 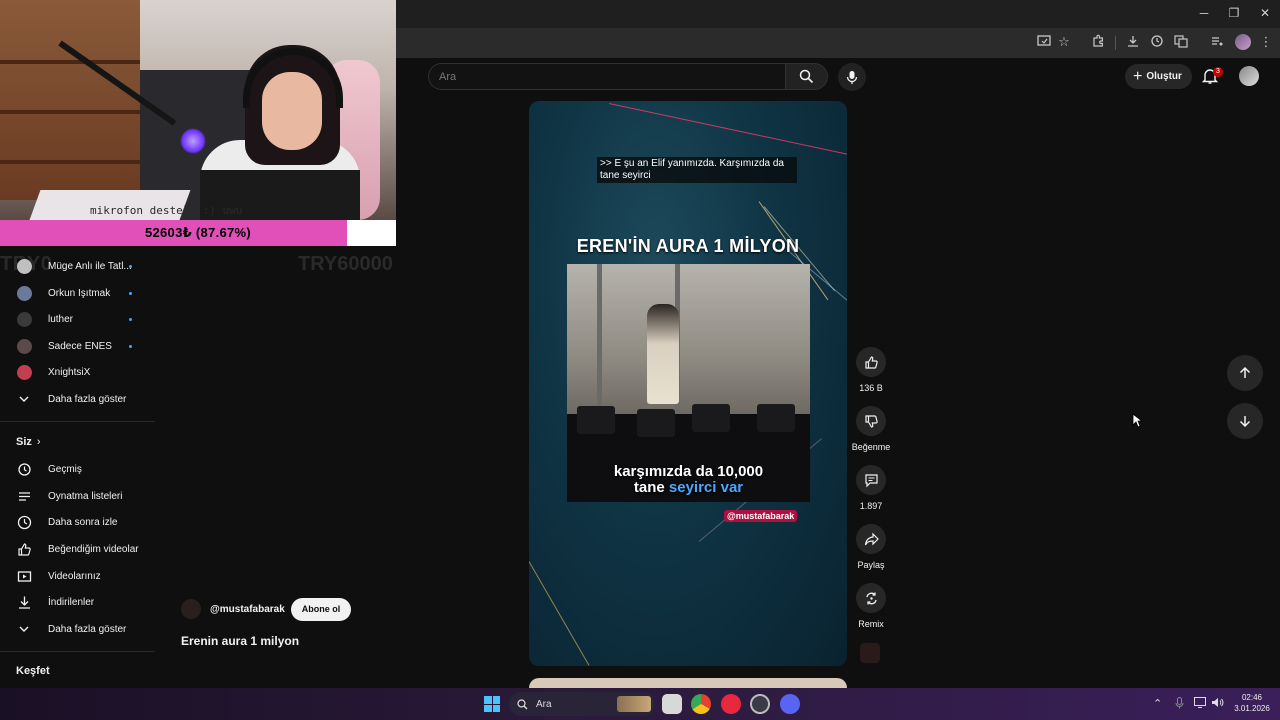 I want to click on channel-name: Sadece ENES, so click(x=80, y=346).